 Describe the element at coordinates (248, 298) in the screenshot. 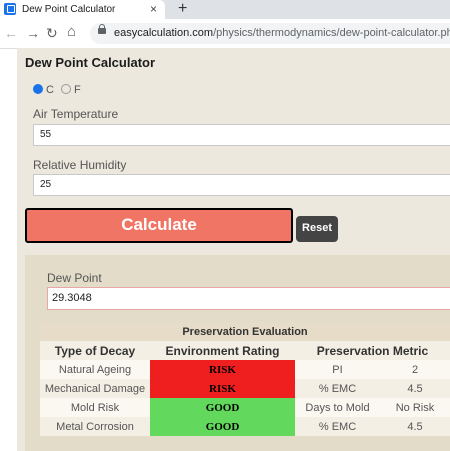

I see `dew-point-output: 29.3048` at that location.